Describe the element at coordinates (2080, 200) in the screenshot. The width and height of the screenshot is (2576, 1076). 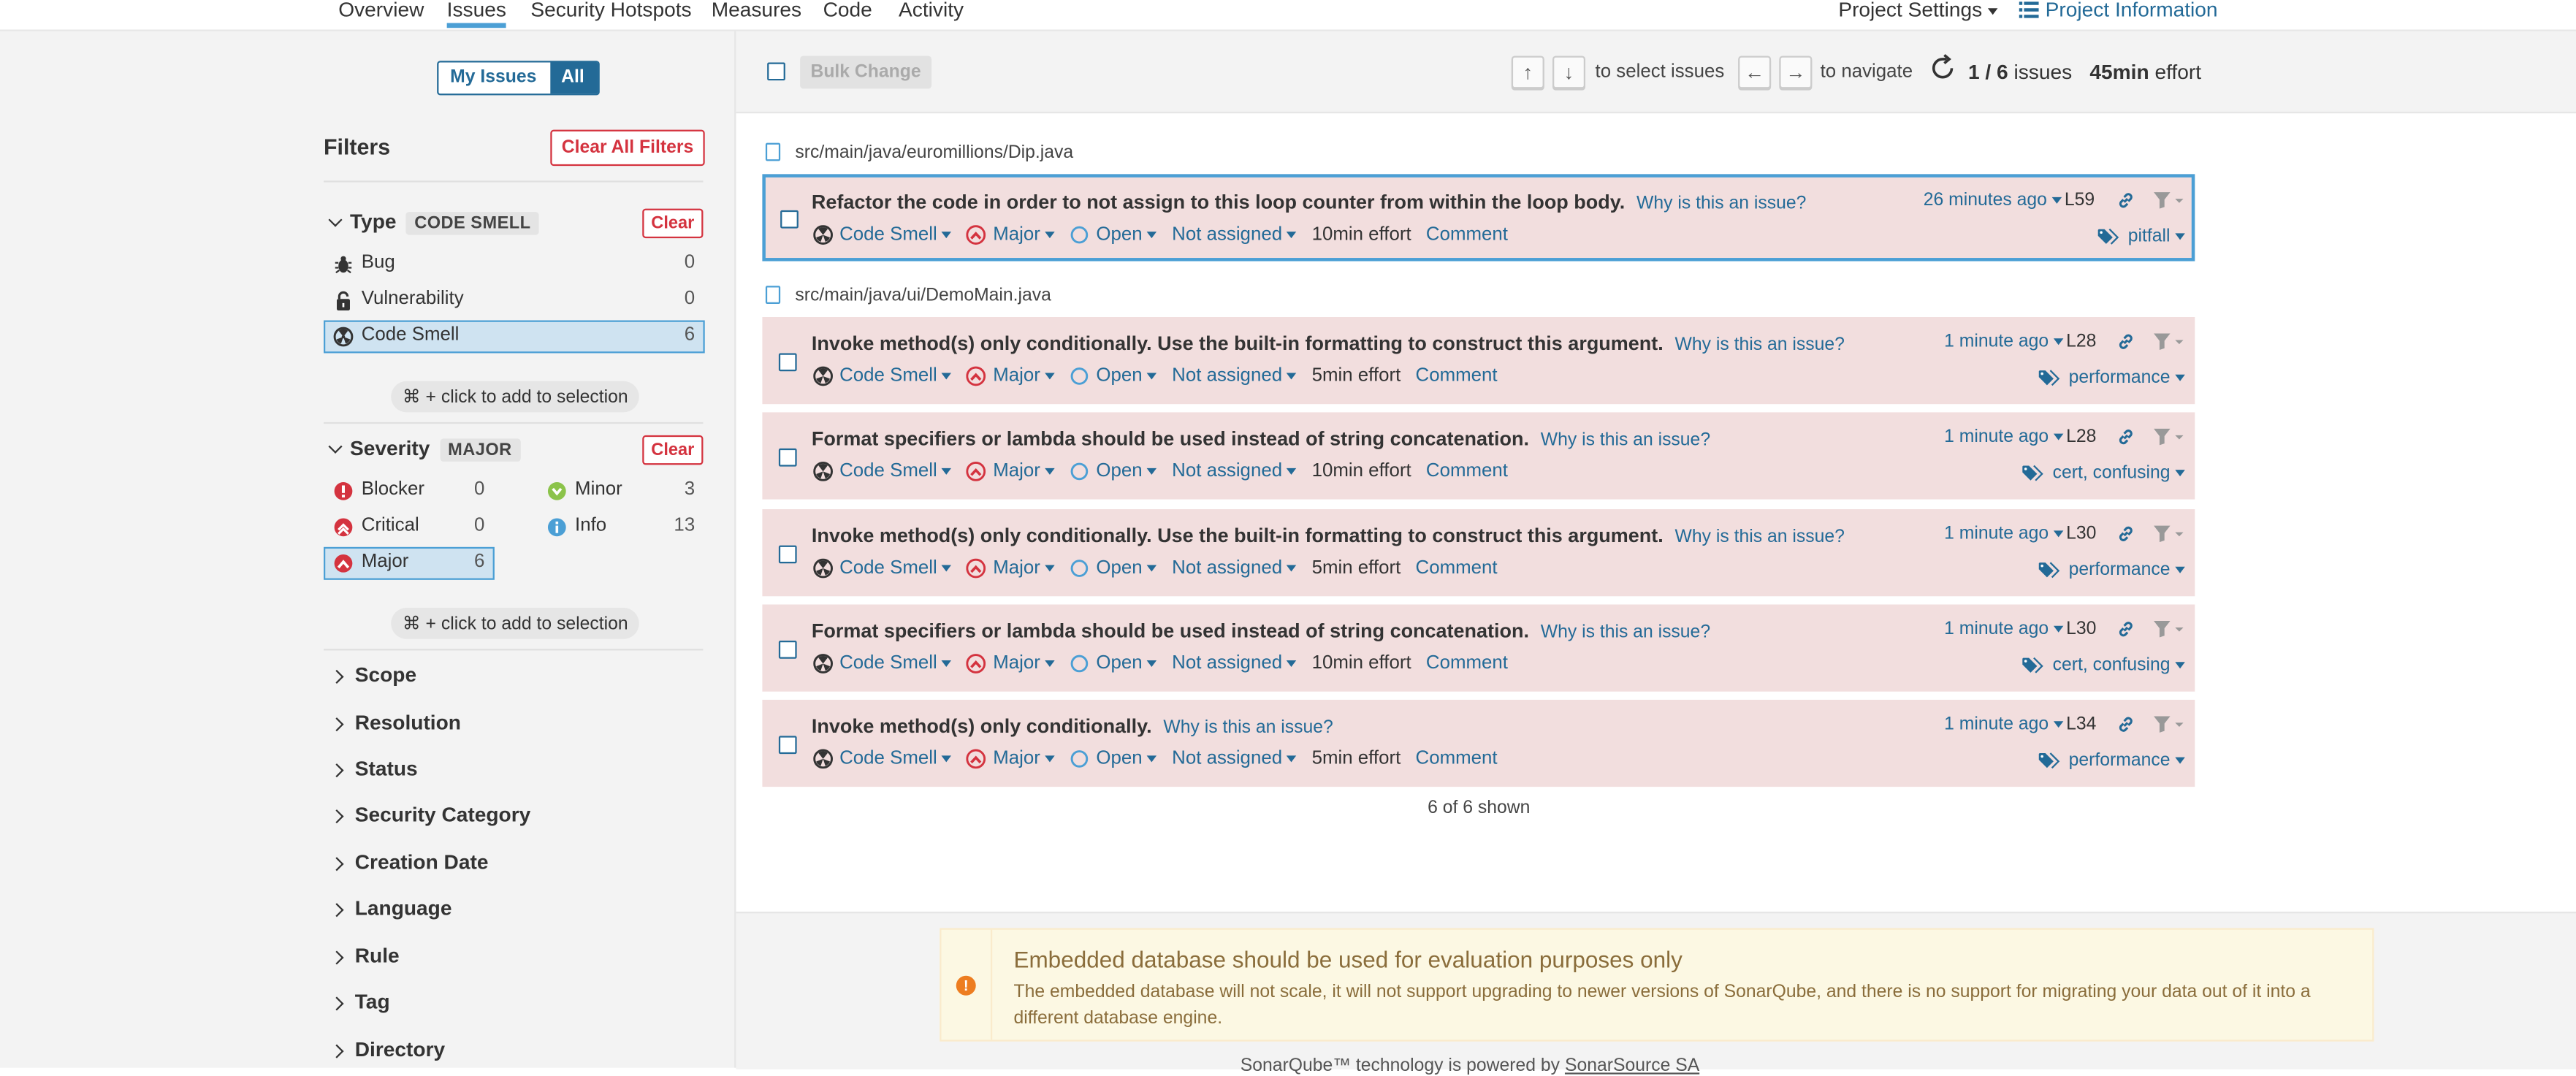
I see `issue-line: L59` at that location.